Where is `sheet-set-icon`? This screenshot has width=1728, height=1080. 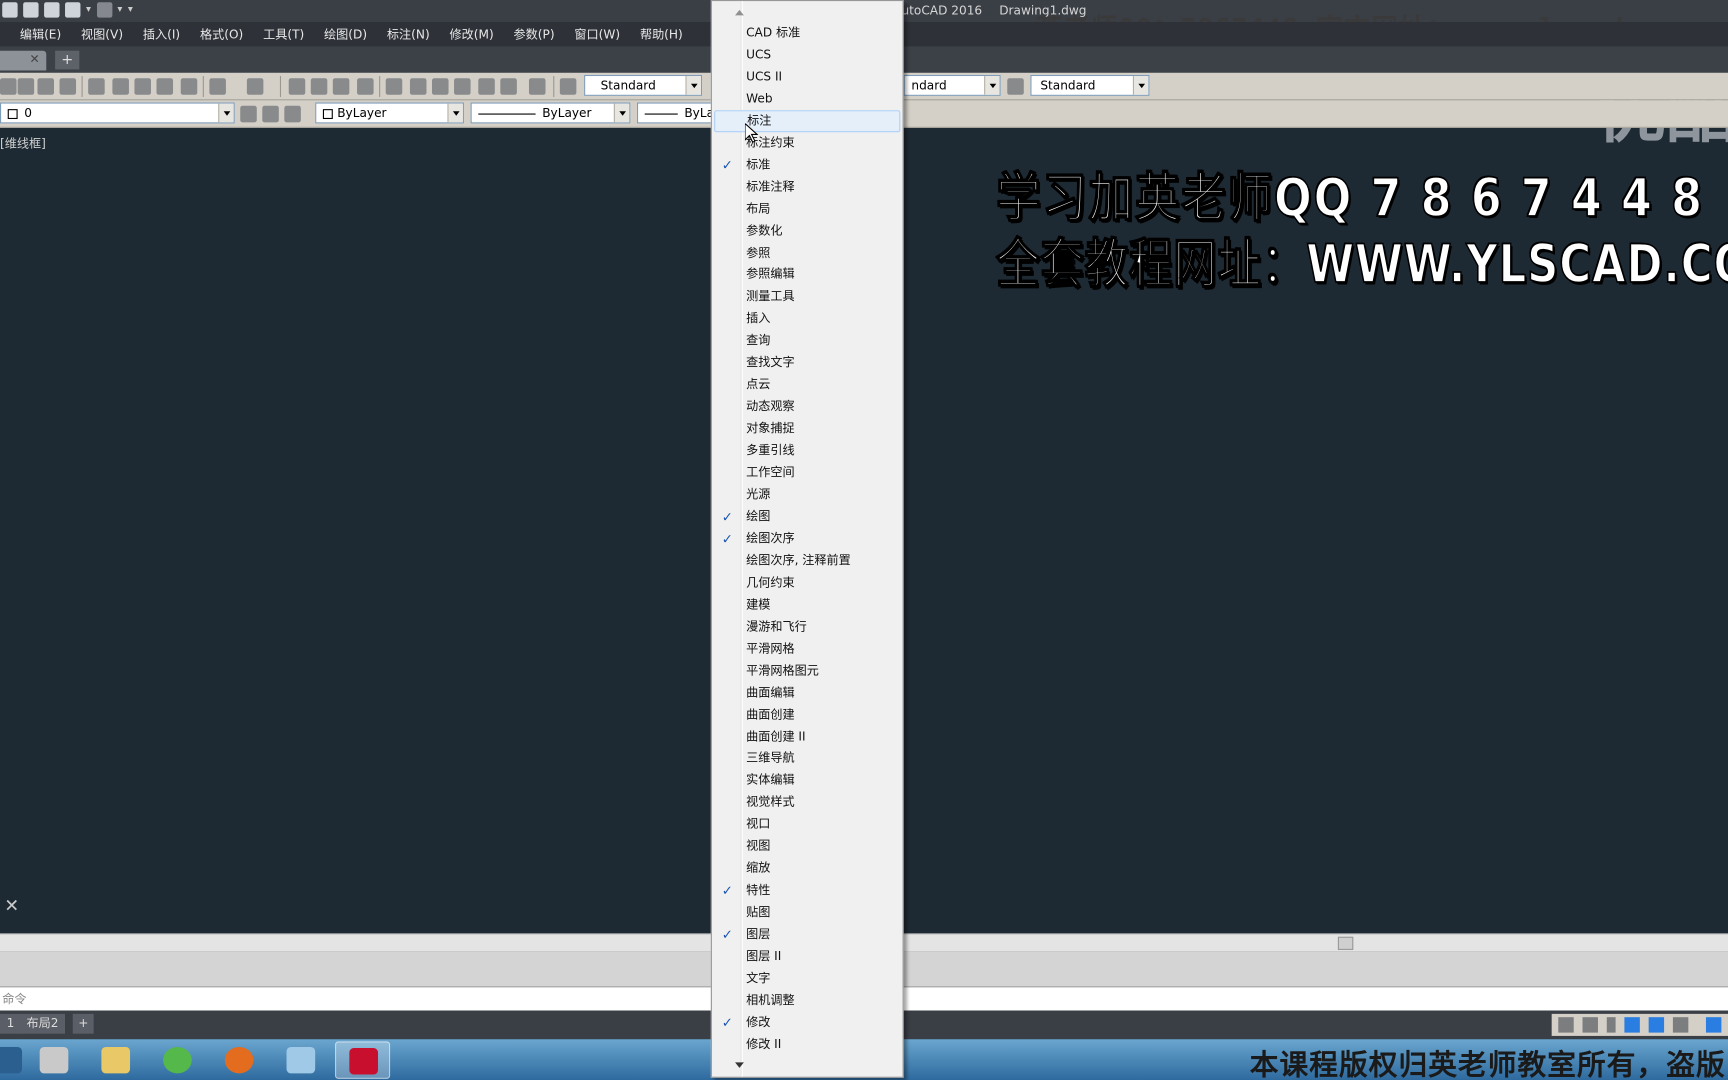 sheet-set-icon is located at coordinates (462, 86).